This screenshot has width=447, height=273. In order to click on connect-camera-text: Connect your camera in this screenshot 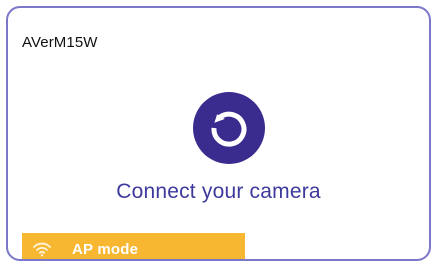, I will do `click(218, 192)`.